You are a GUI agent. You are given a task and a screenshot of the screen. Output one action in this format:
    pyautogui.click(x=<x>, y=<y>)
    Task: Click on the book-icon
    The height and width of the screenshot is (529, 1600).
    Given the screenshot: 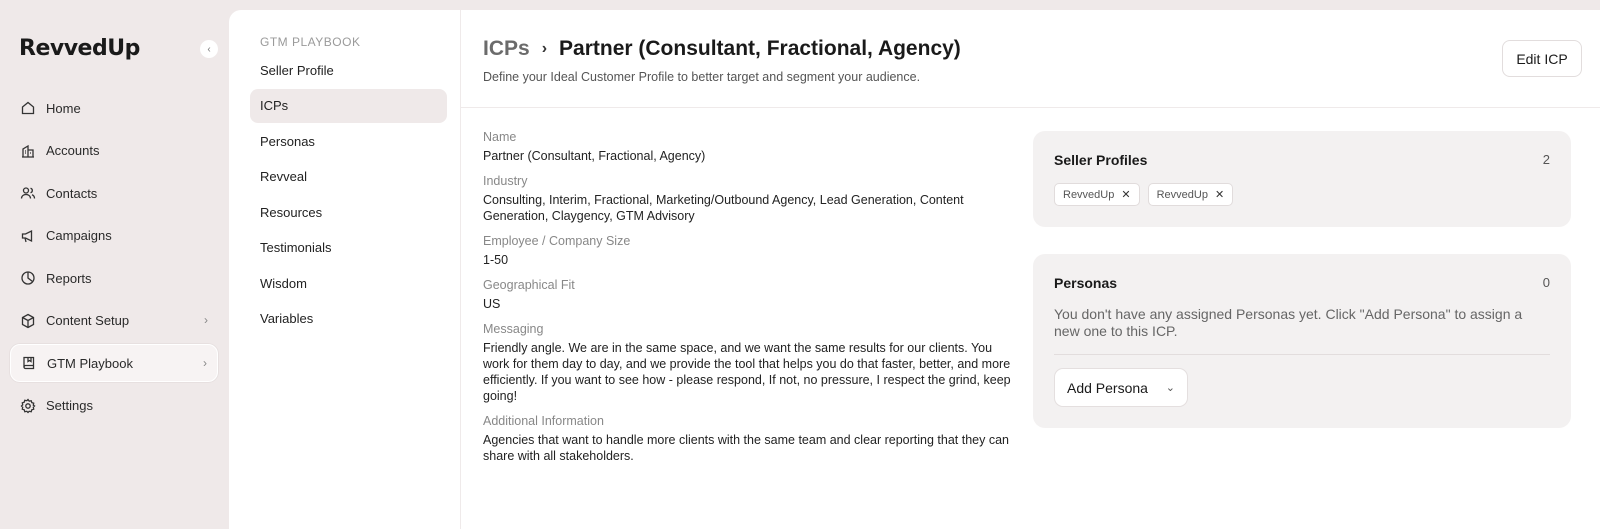 What is the action you would take?
    pyautogui.click(x=29, y=363)
    